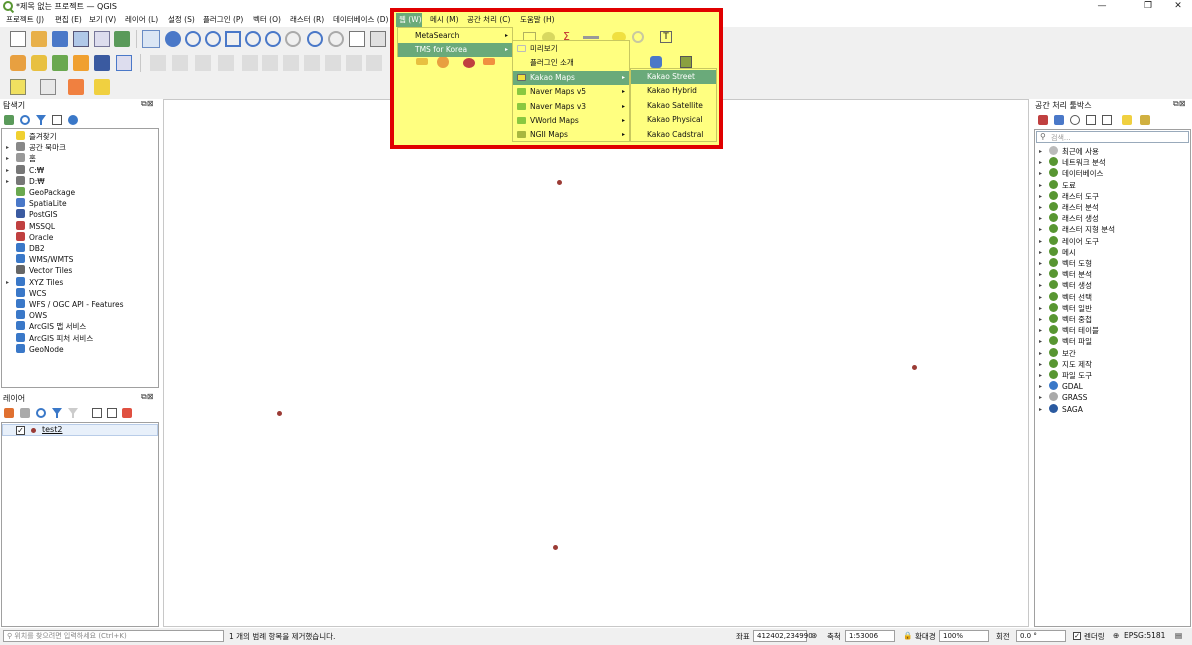  Describe the element at coordinates (1077, 229) in the screenshot. I see `processing-item: ▸ 래스터 지형 분석` at that location.